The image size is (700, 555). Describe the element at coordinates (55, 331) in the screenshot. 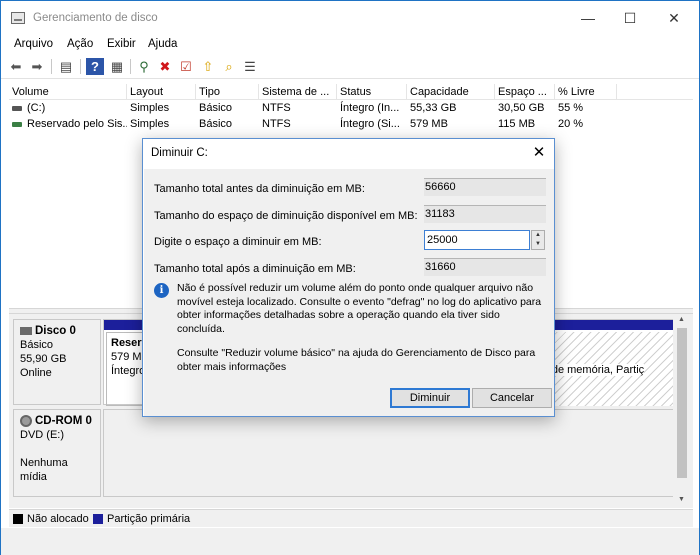

I see `disk0-name: Disco 0` at that location.